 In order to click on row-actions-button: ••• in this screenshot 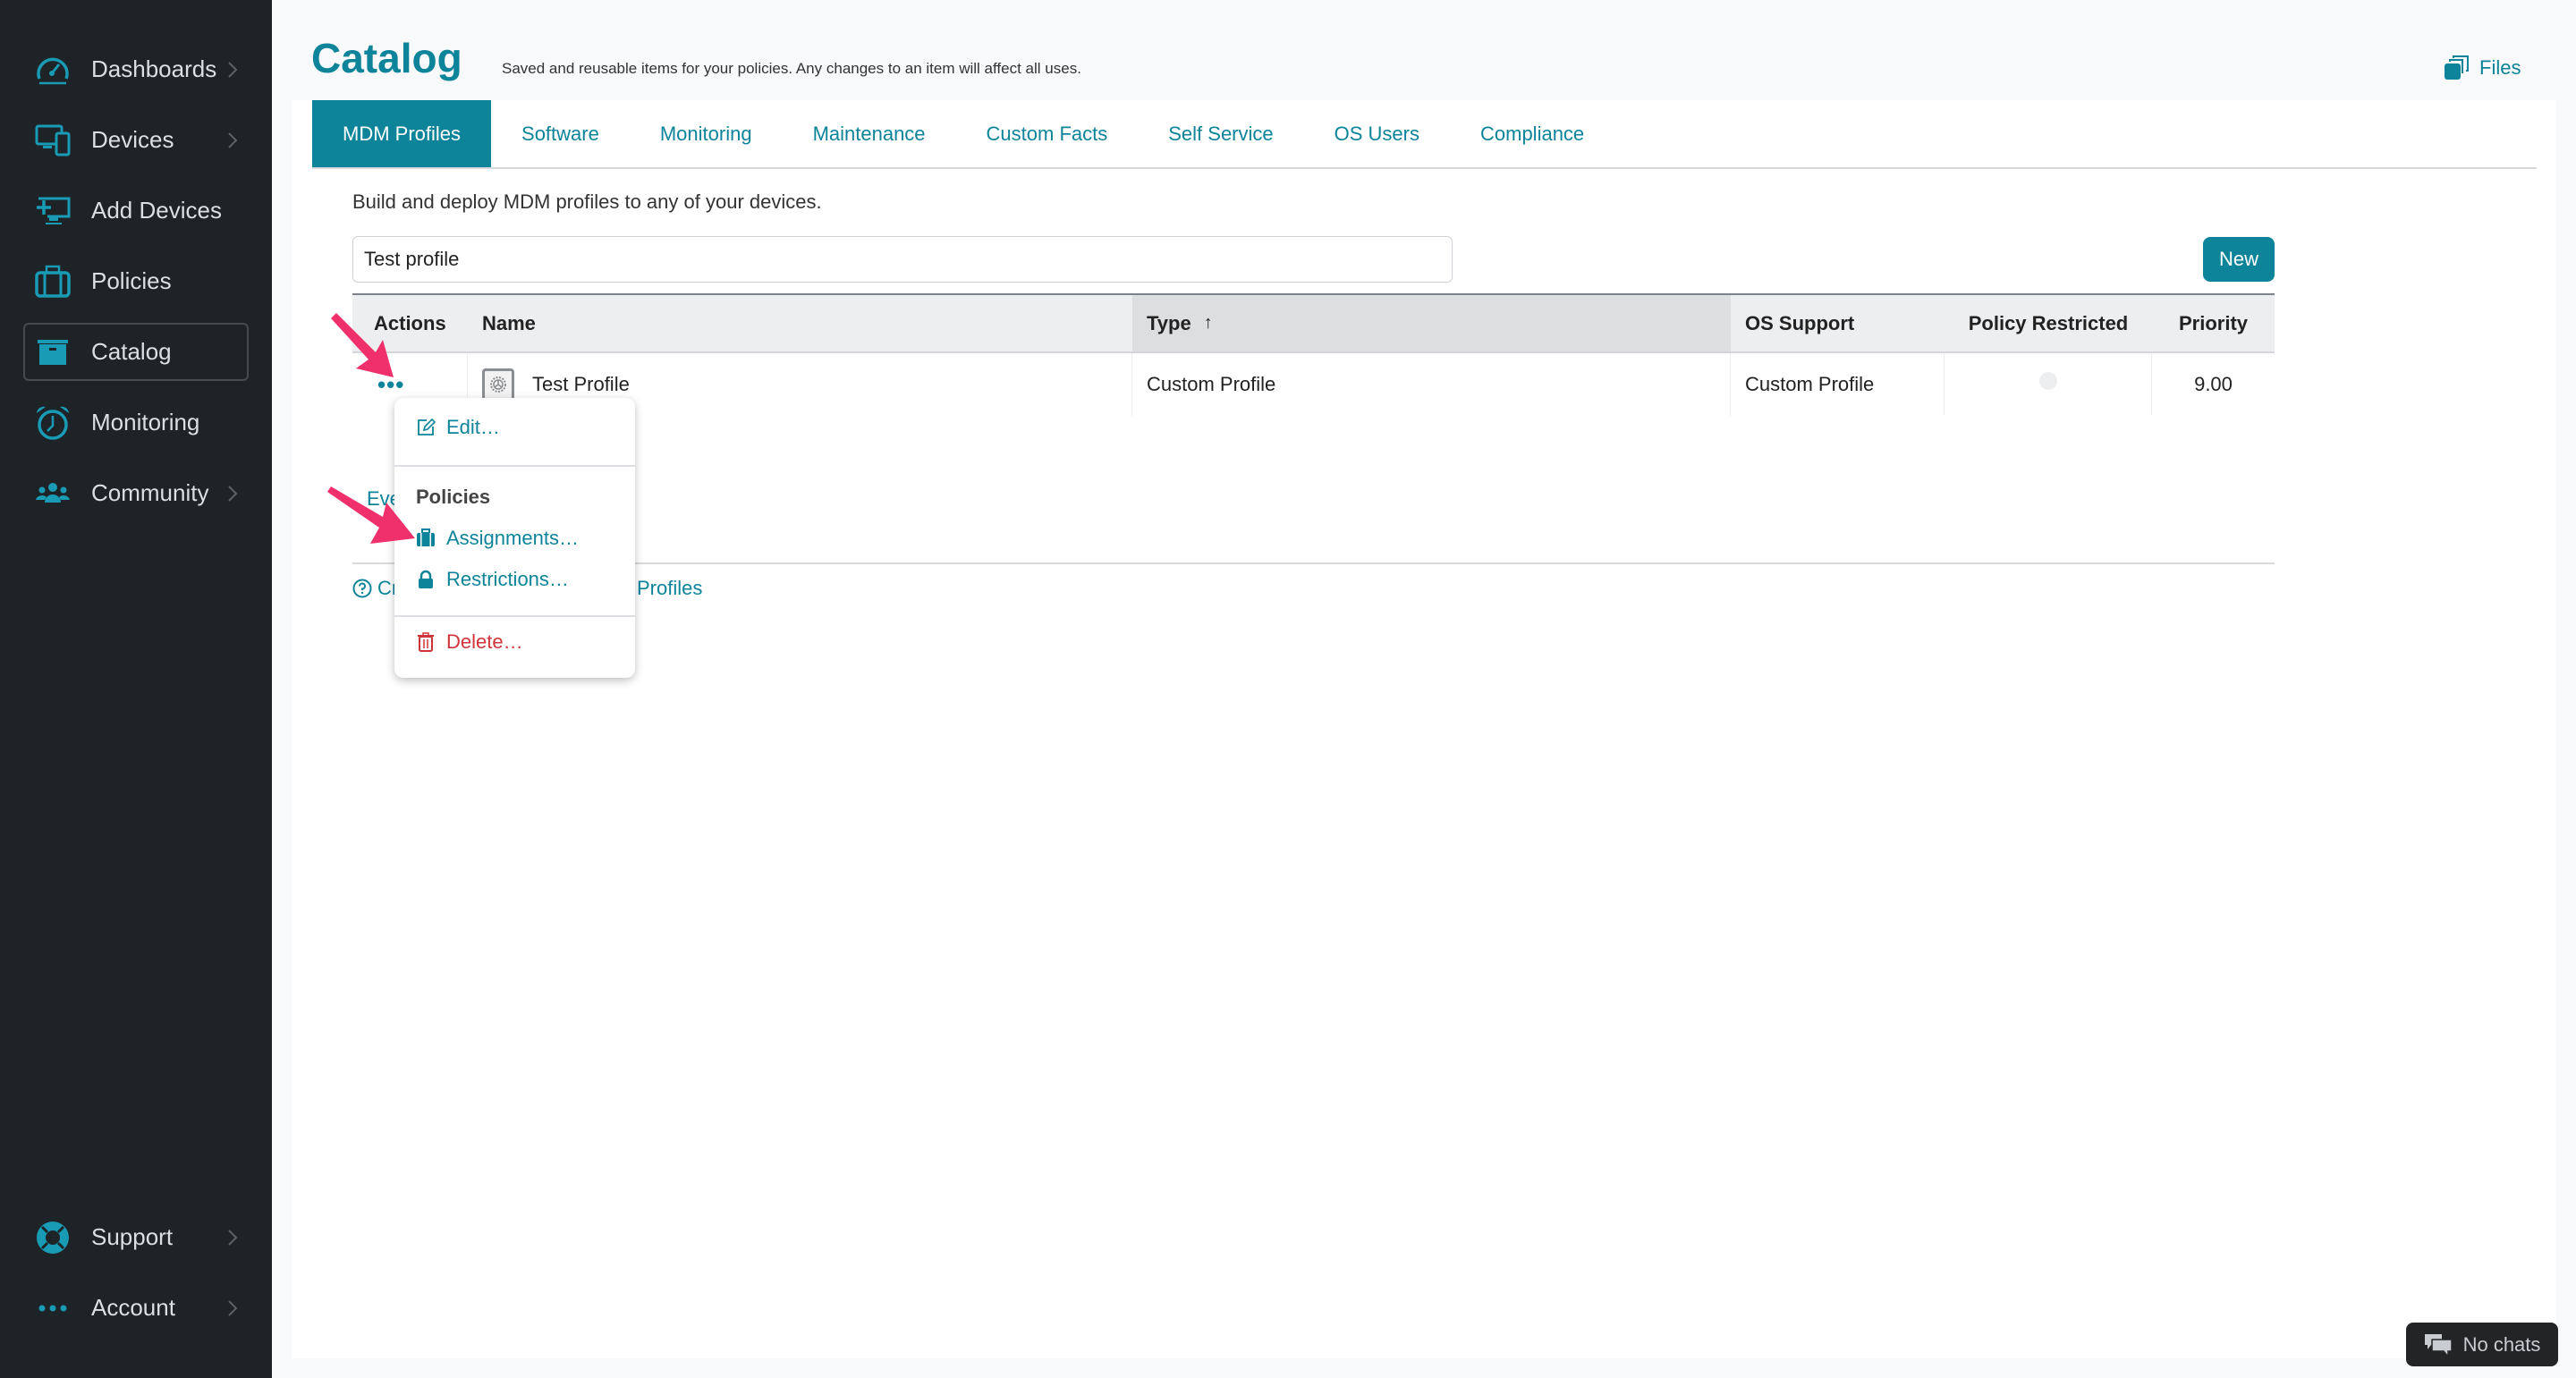, I will do `click(390, 384)`.